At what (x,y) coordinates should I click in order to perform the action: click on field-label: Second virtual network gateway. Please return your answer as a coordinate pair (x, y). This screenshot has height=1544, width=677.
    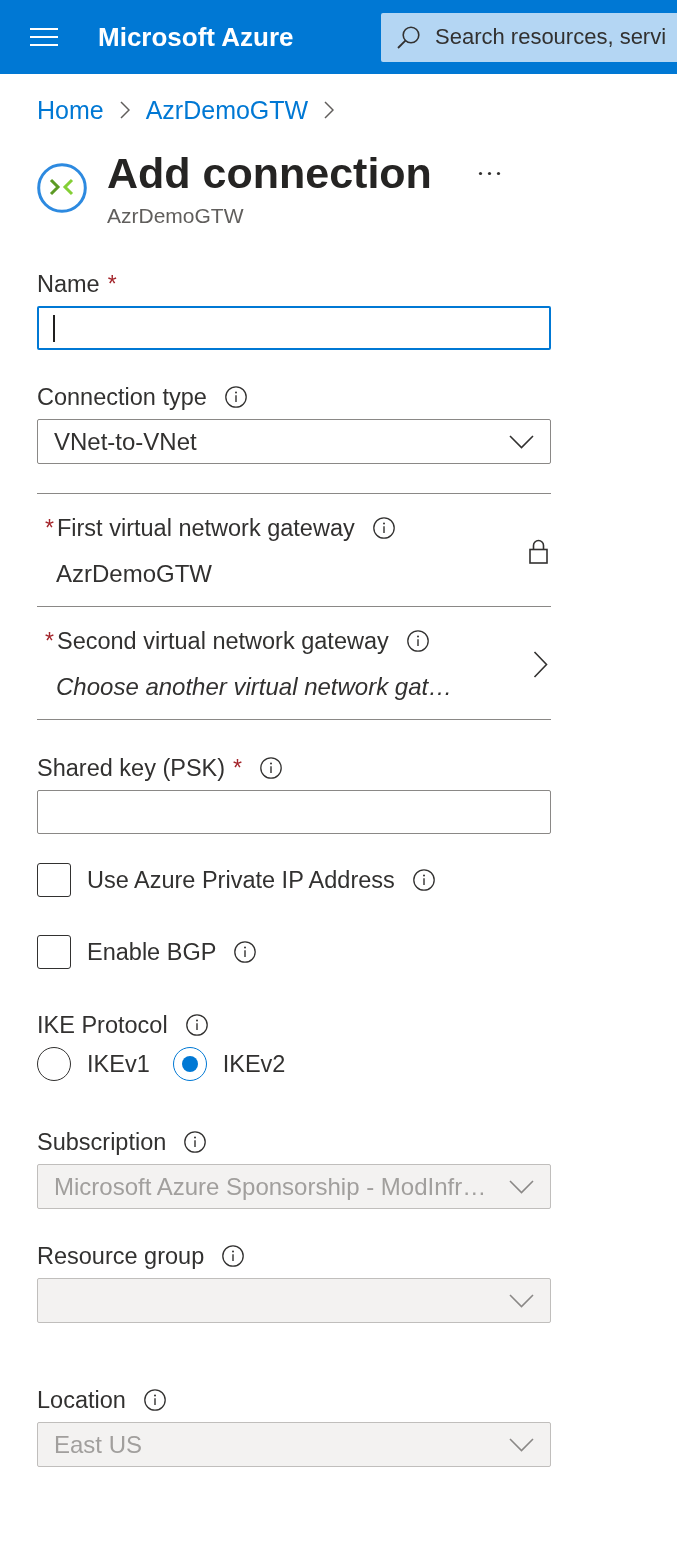
    Looking at the image, I should click on (222, 641).